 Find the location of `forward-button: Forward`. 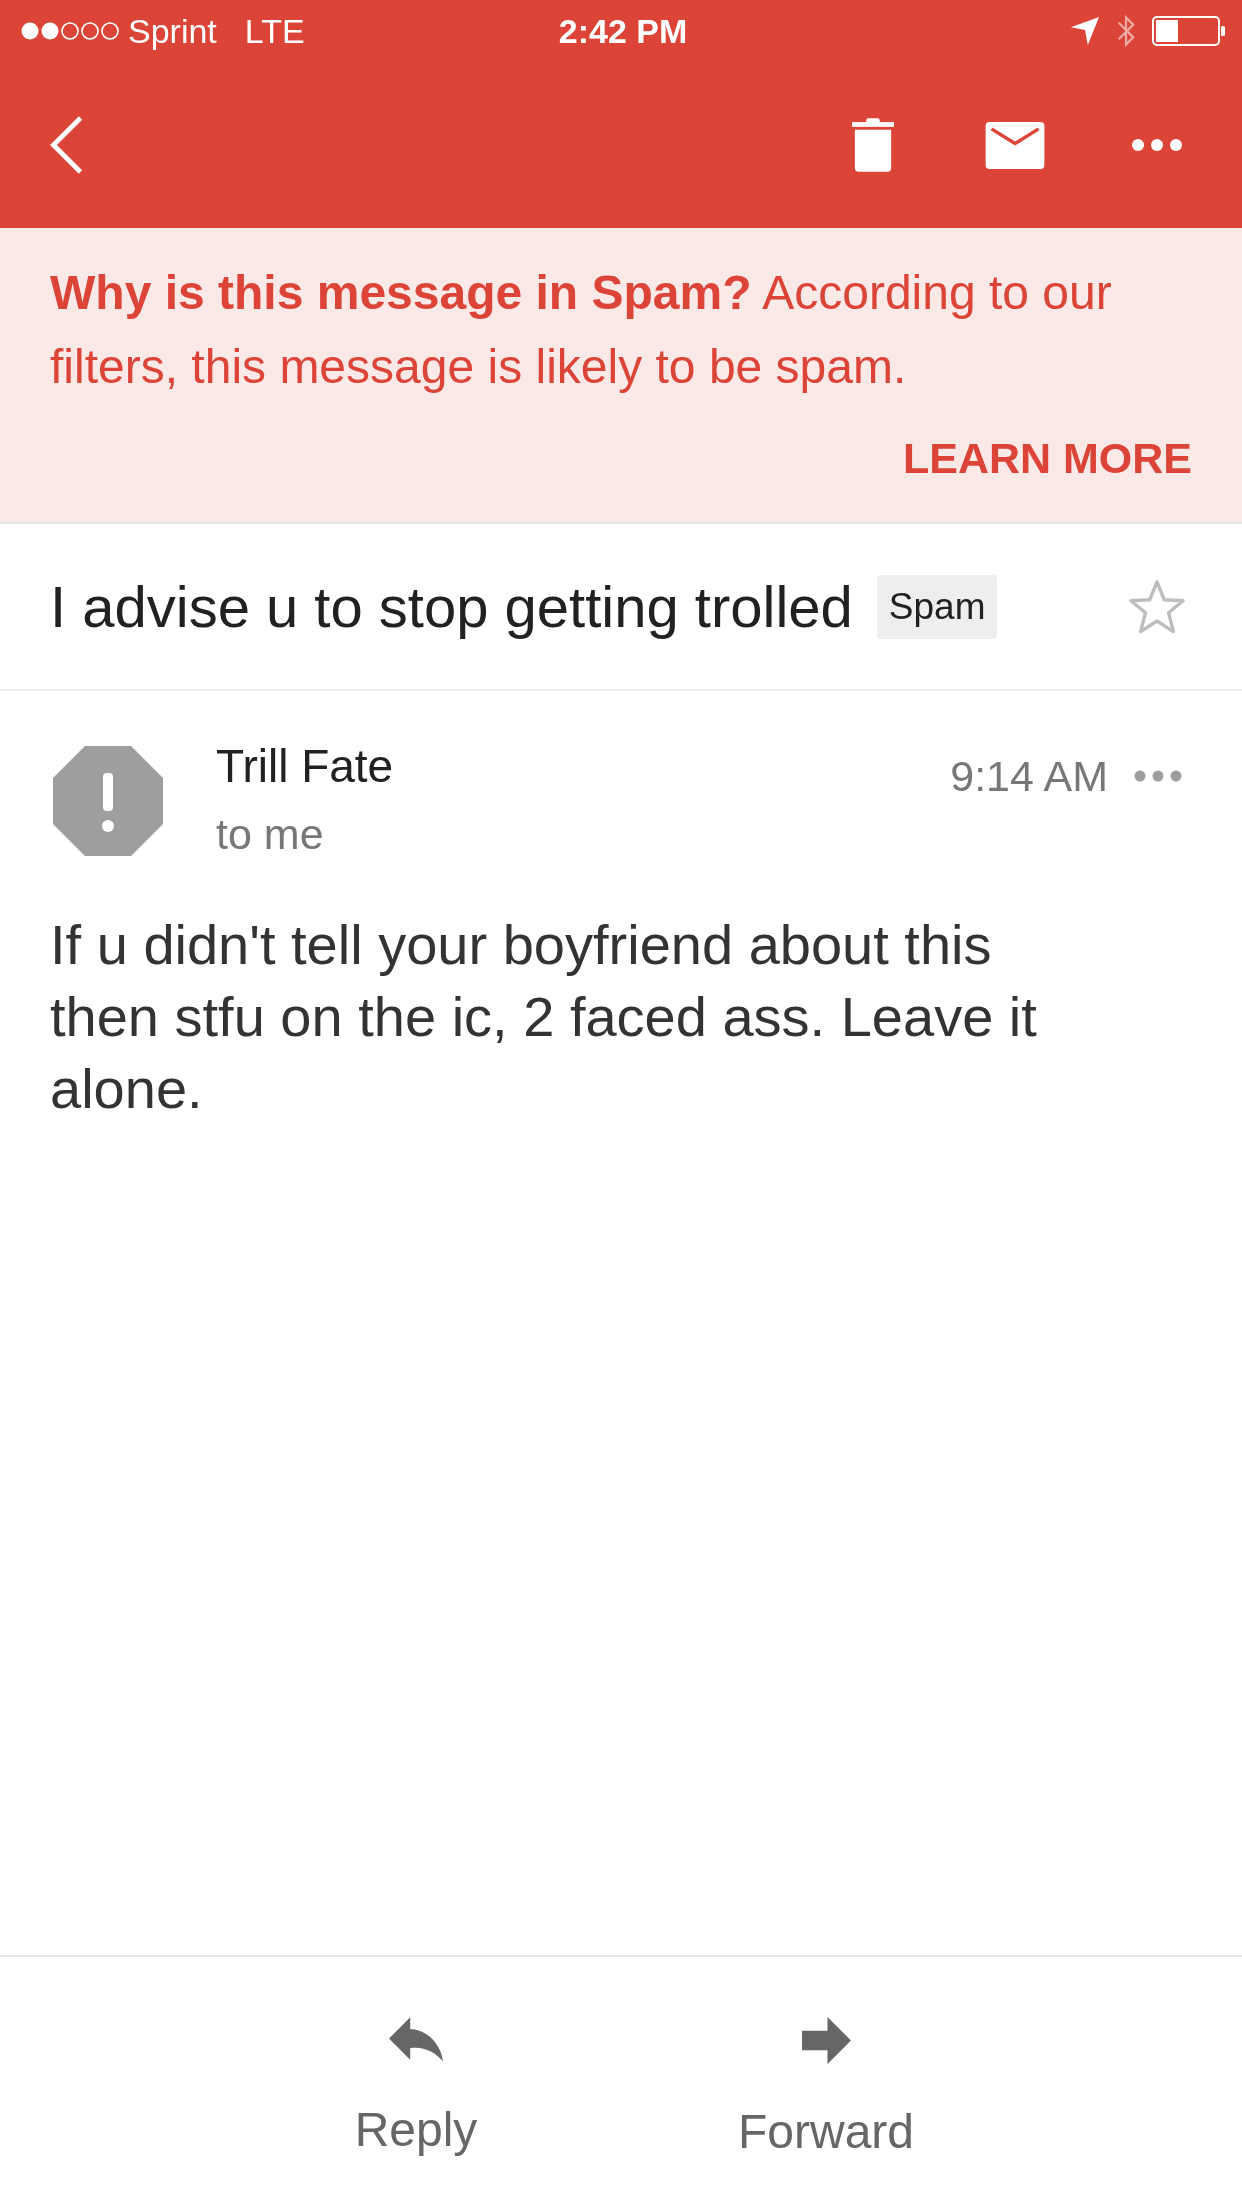

forward-button: Forward is located at coordinates (826, 2112).